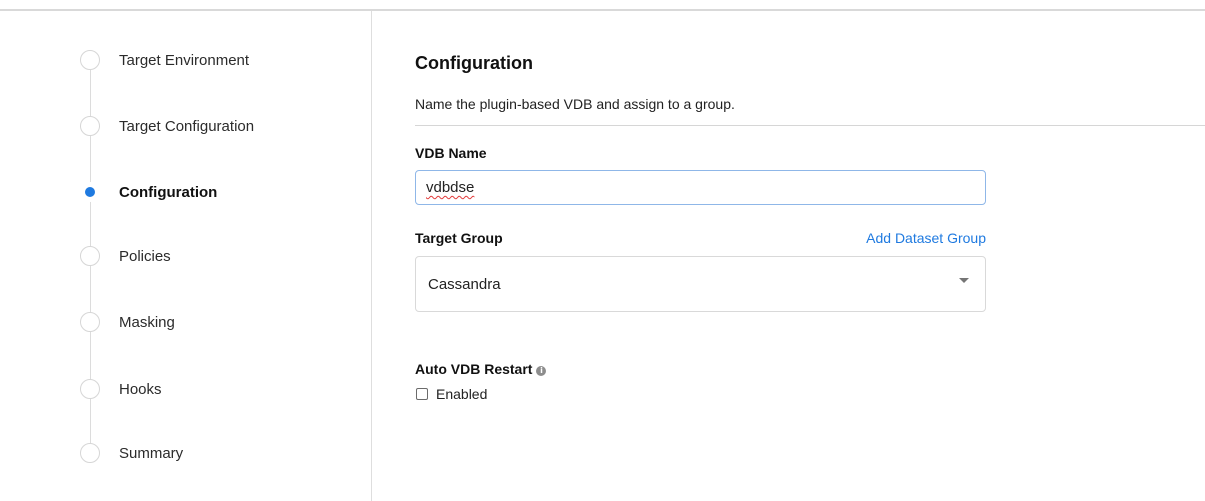  What do you see at coordinates (700, 187) in the screenshot?
I see `vdb-name-input: vdbdse` at bounding box center [700, 187].